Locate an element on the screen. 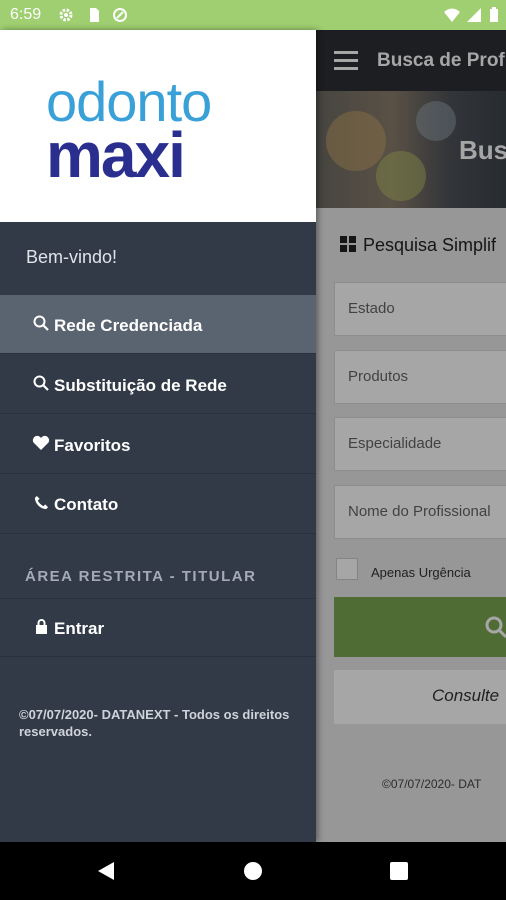  data-saver-icon is located at coordinates (120, 15).